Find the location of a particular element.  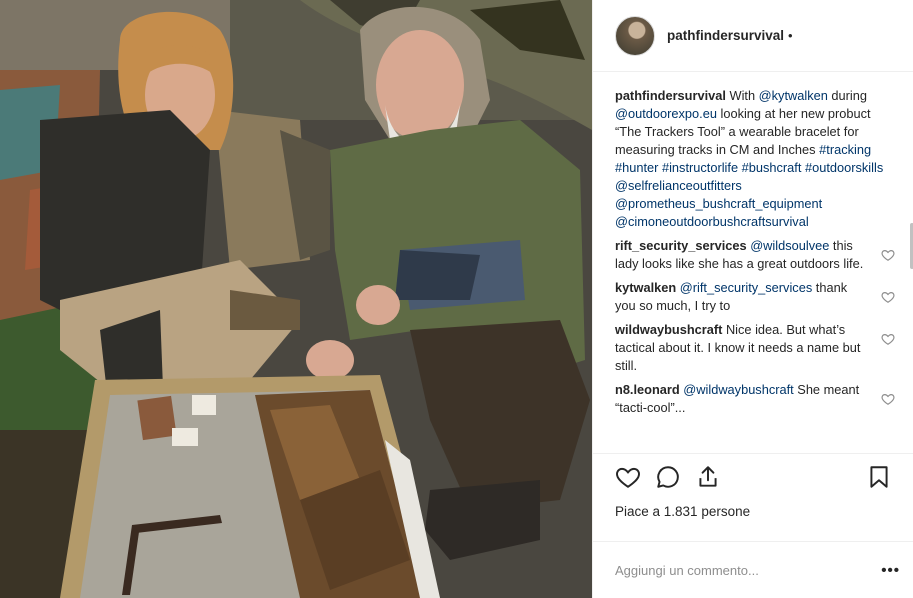

comment-bubble-icon is located at coordinates (668, 477).